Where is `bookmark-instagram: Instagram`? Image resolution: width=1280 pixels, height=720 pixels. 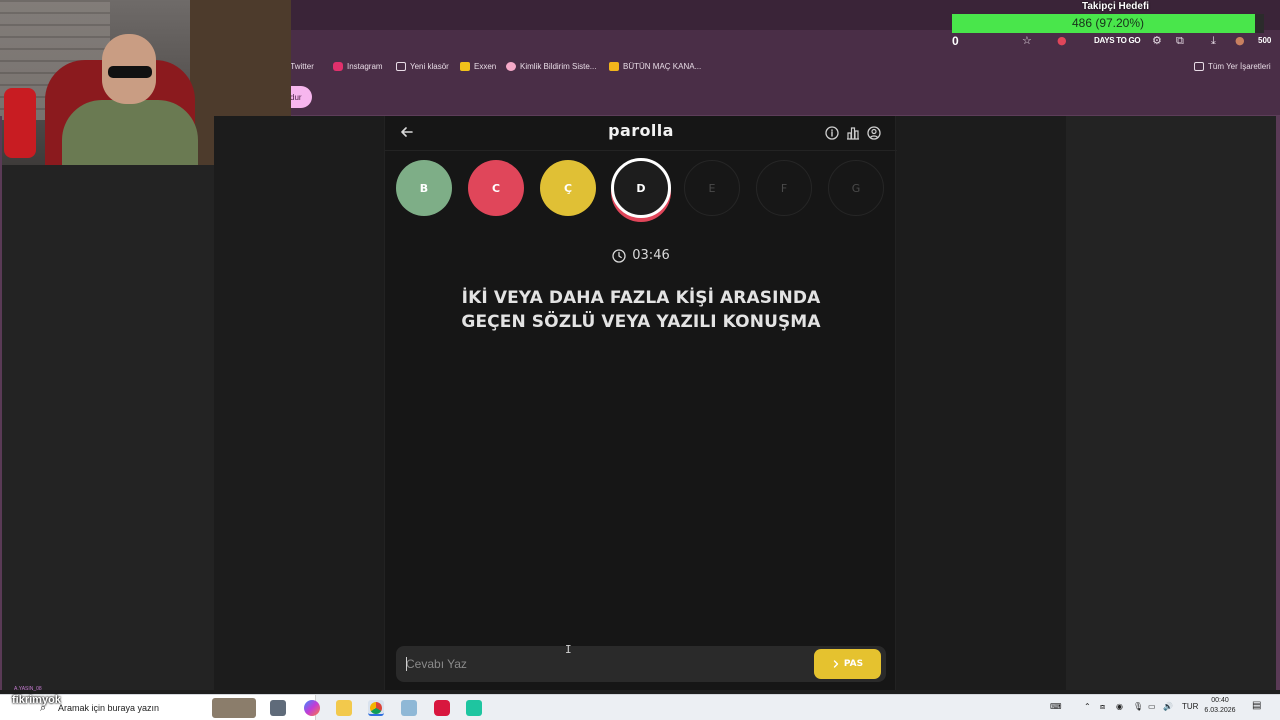
bookmark-instagram: Instagram is located at coordinates (358, 66).